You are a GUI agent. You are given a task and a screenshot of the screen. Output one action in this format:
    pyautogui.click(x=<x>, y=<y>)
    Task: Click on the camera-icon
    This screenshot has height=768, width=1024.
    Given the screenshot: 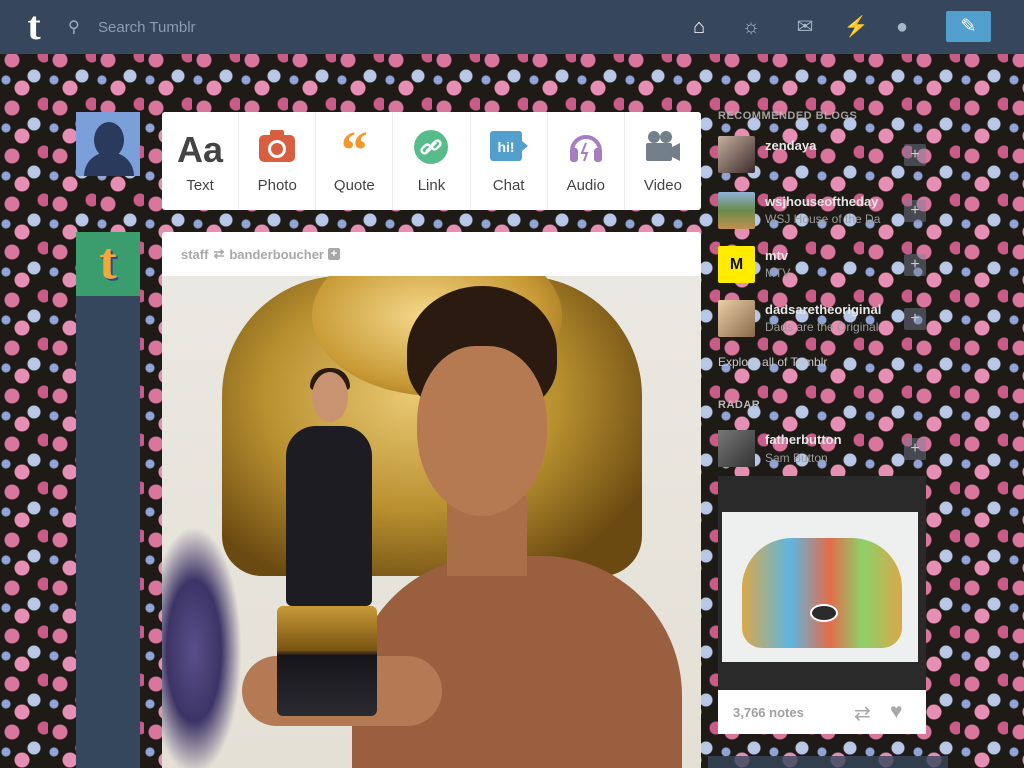 What is the action you would take?
    pyautogui.click(x=277, y=150)
    